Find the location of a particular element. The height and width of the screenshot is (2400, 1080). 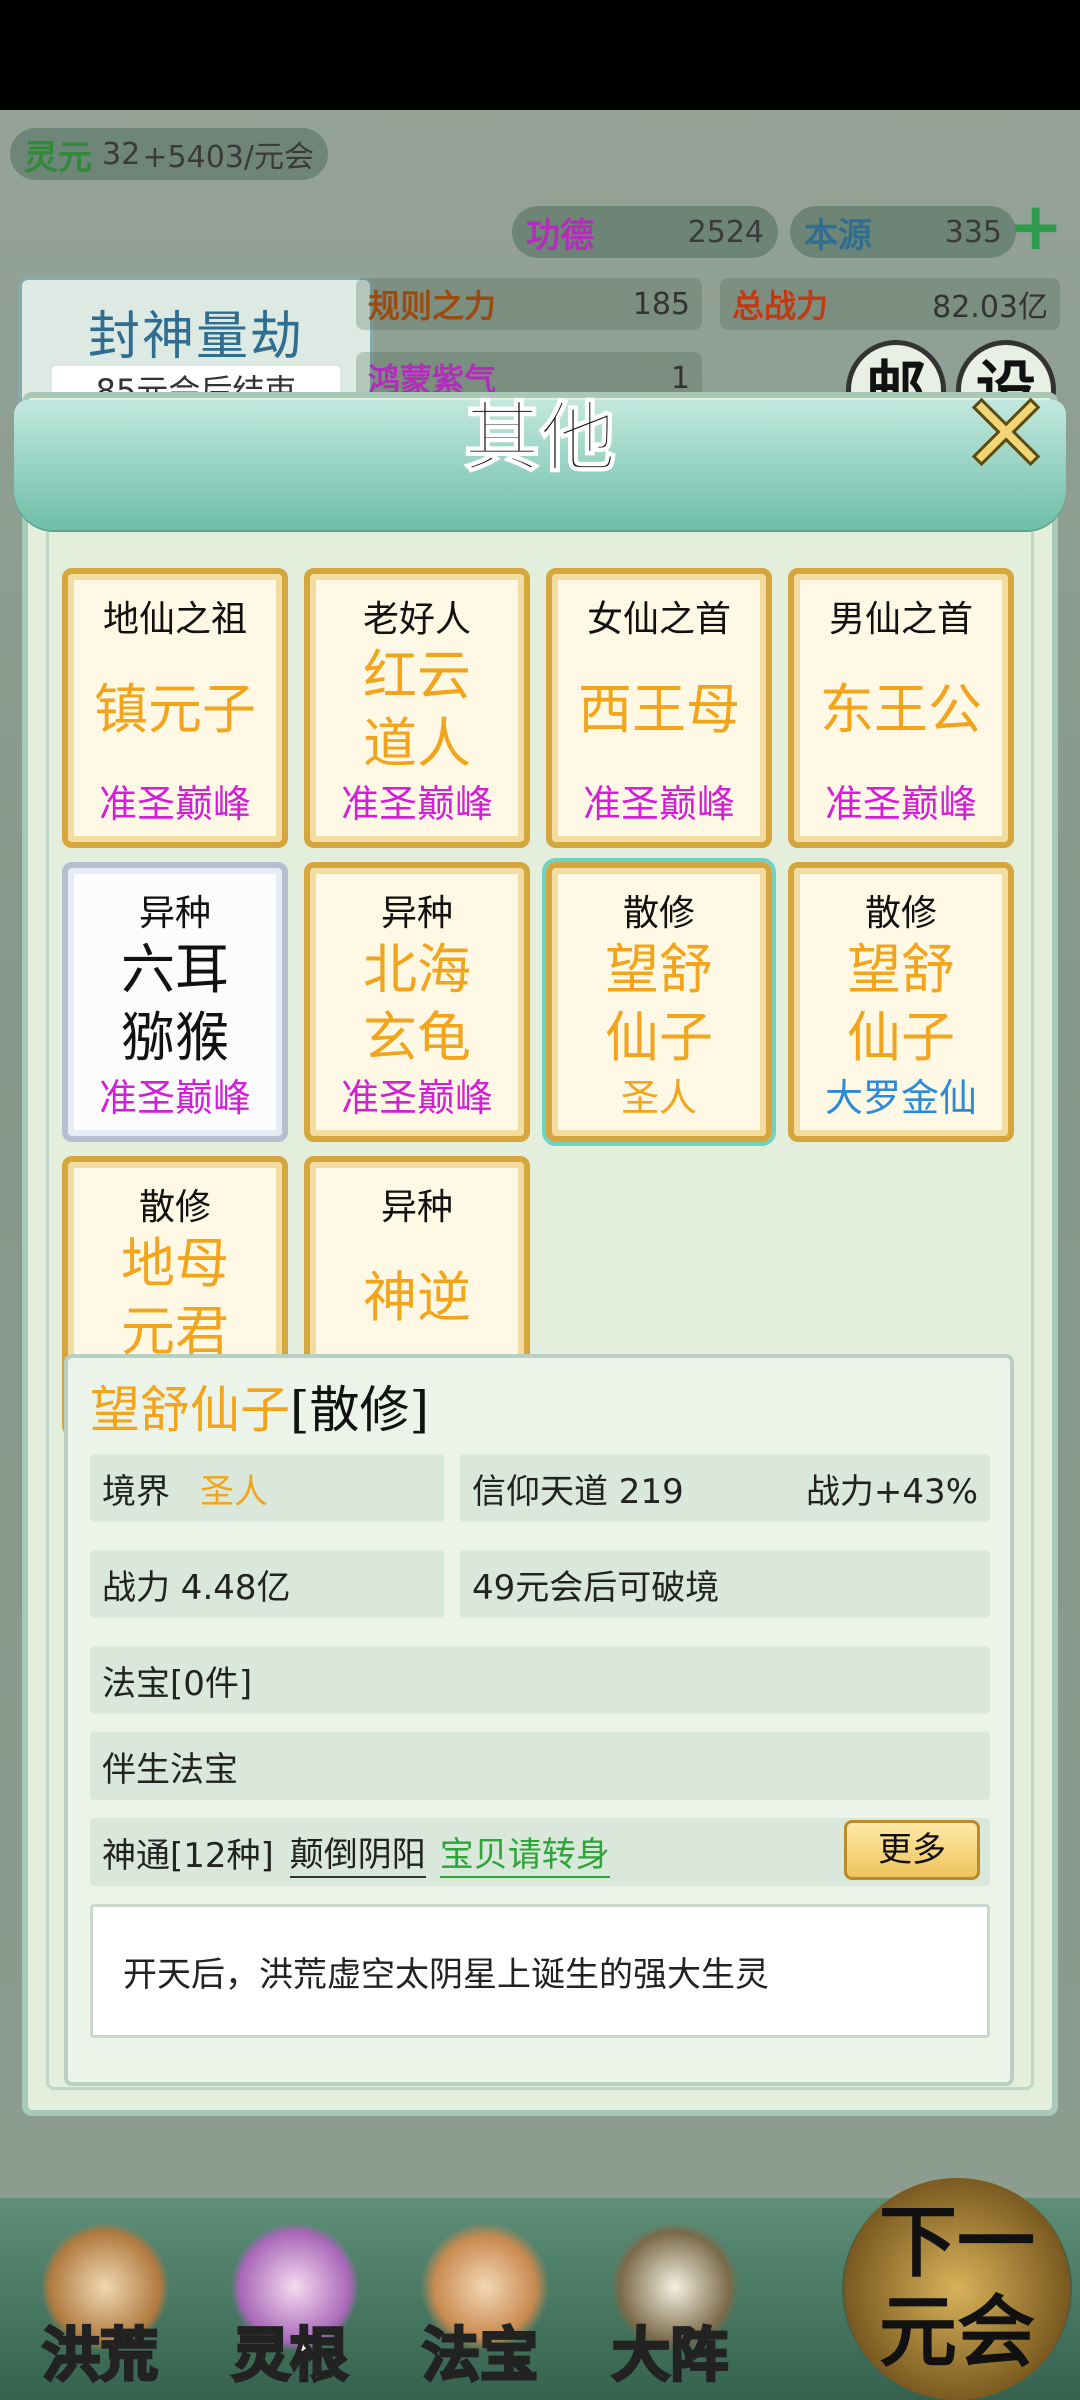

stat-power: 总战力 82.03亿 is located at coordinates (890, 304).